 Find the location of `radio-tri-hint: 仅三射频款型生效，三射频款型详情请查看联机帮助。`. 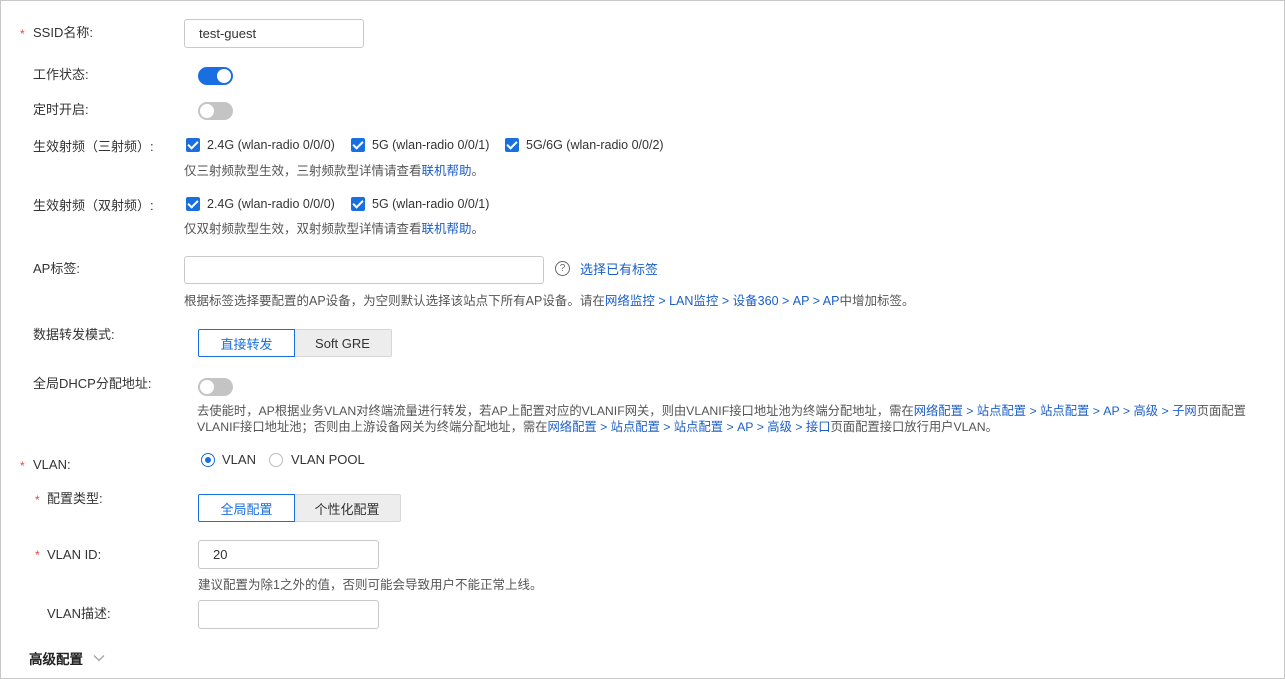

radio-tri-hint: 仅三射频款型生效，三射频款型详情请查看联机帮助。 is located at coordinates (334, 171).